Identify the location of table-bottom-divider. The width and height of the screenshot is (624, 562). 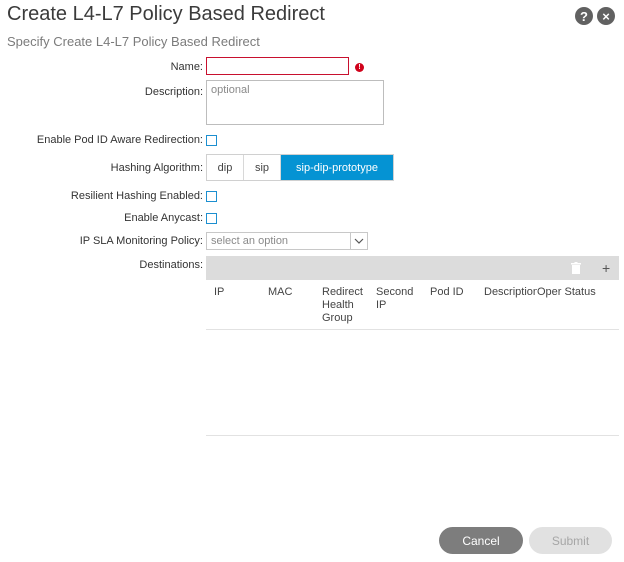
(412, 435).